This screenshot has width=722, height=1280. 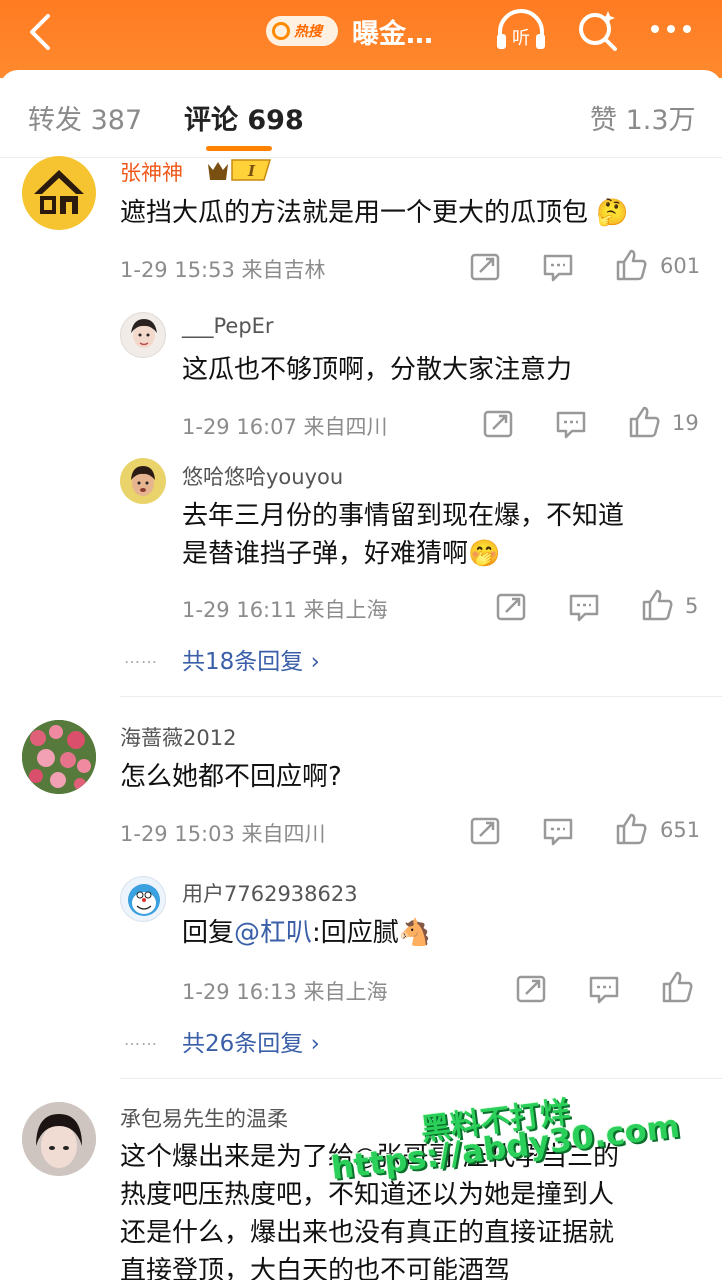 I want to click on more-icon, so click(x=671, y=29).